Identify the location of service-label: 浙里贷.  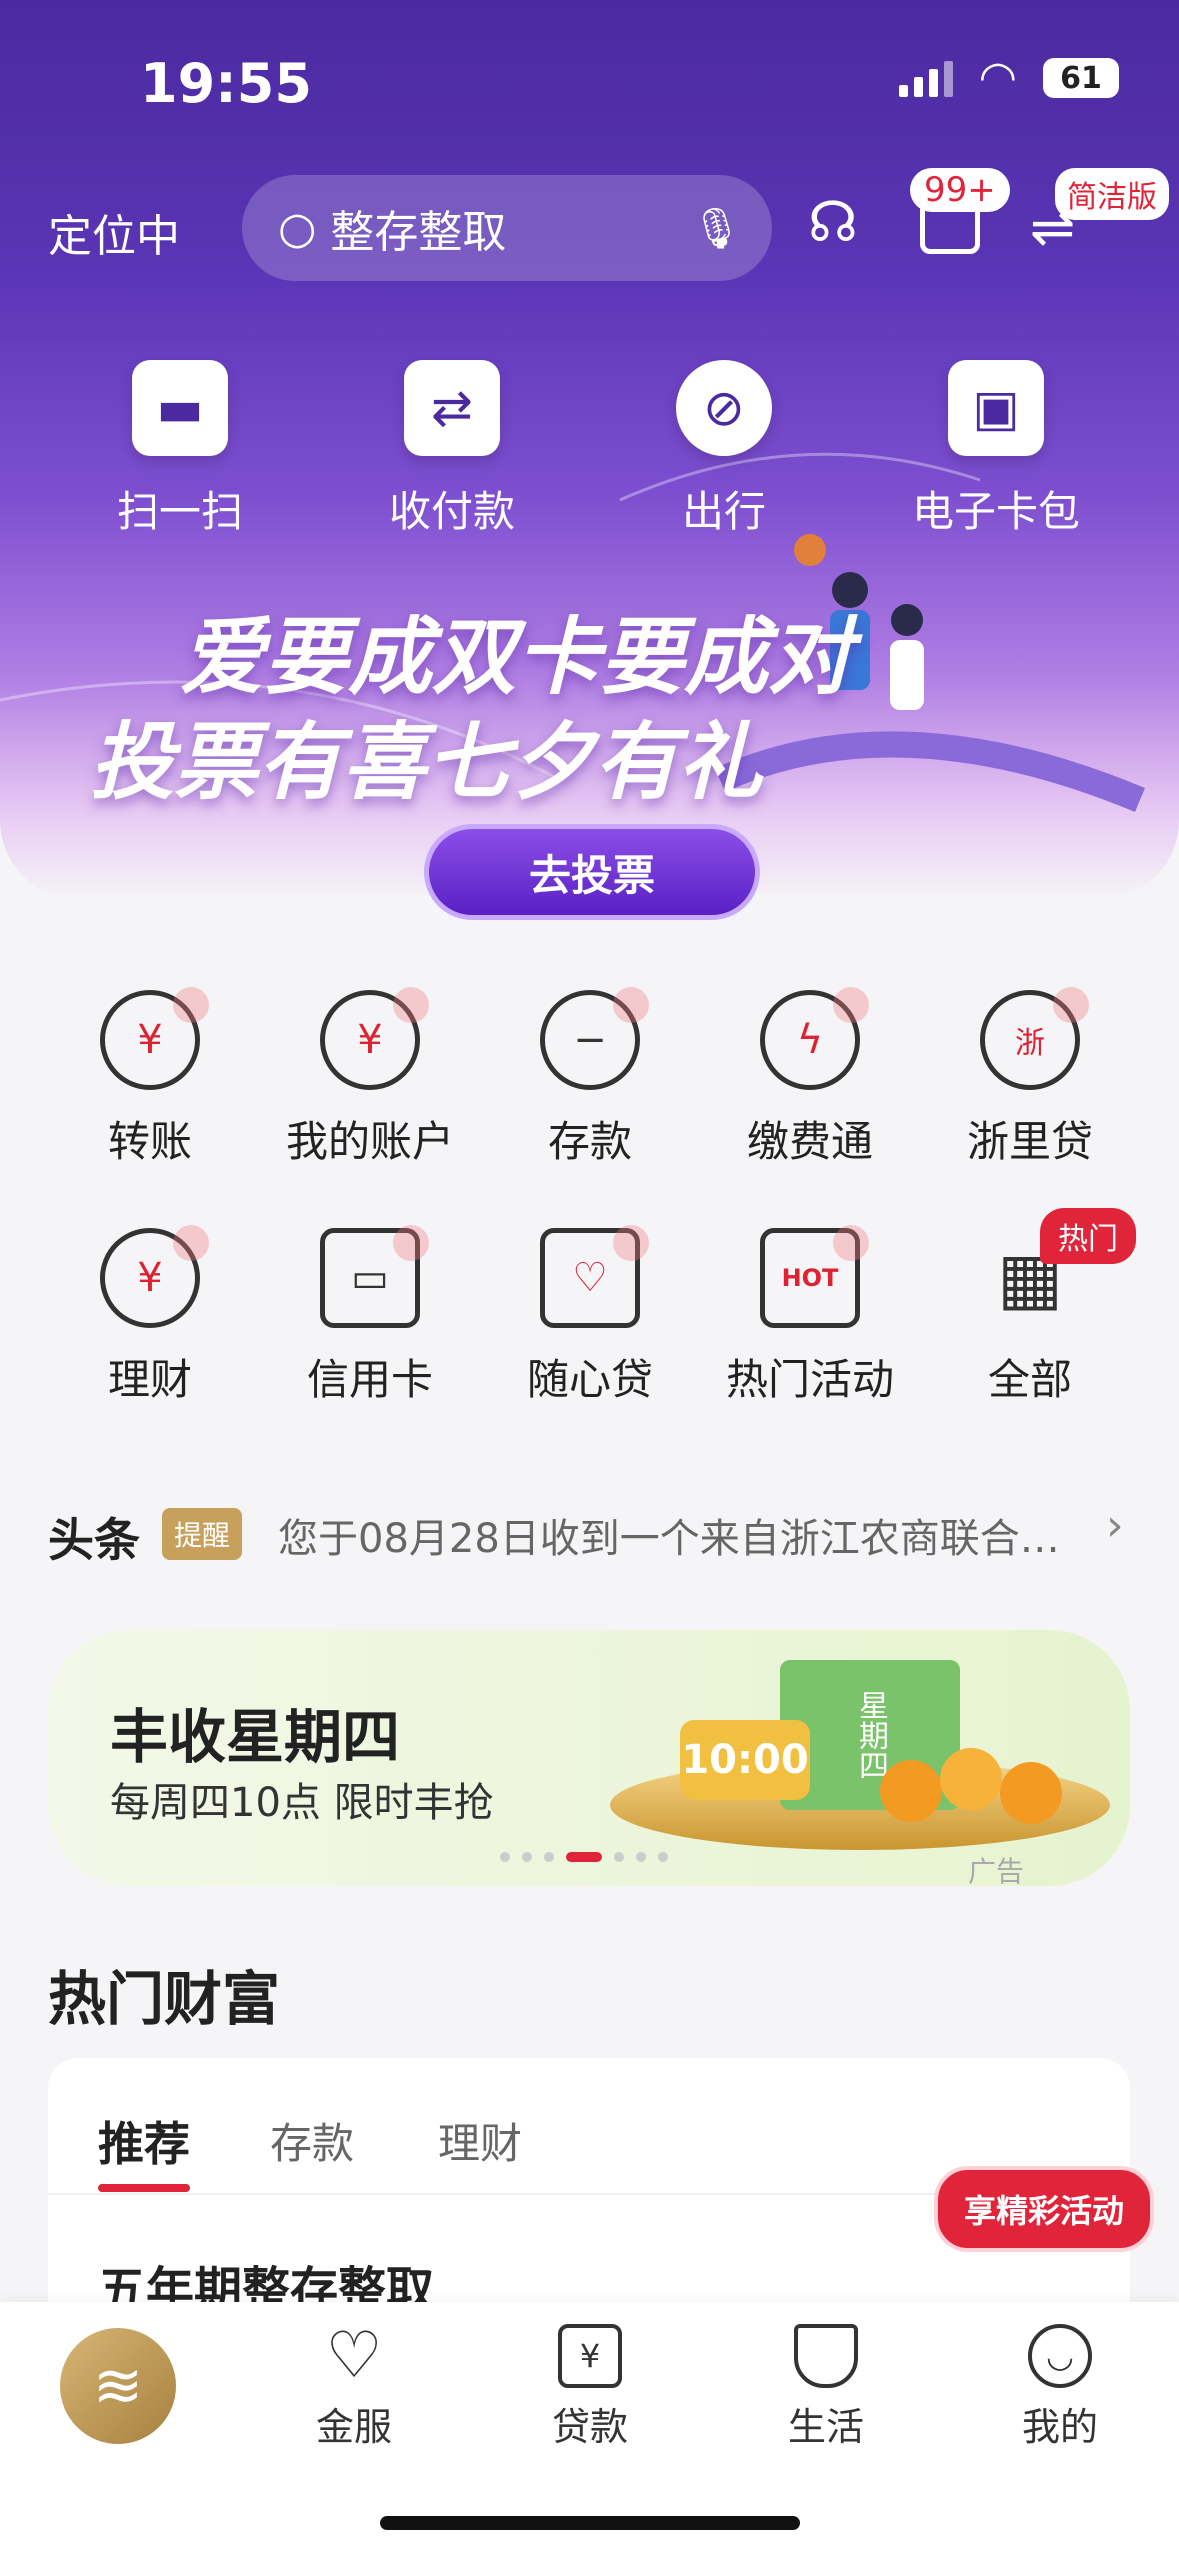
(1029, 1141).